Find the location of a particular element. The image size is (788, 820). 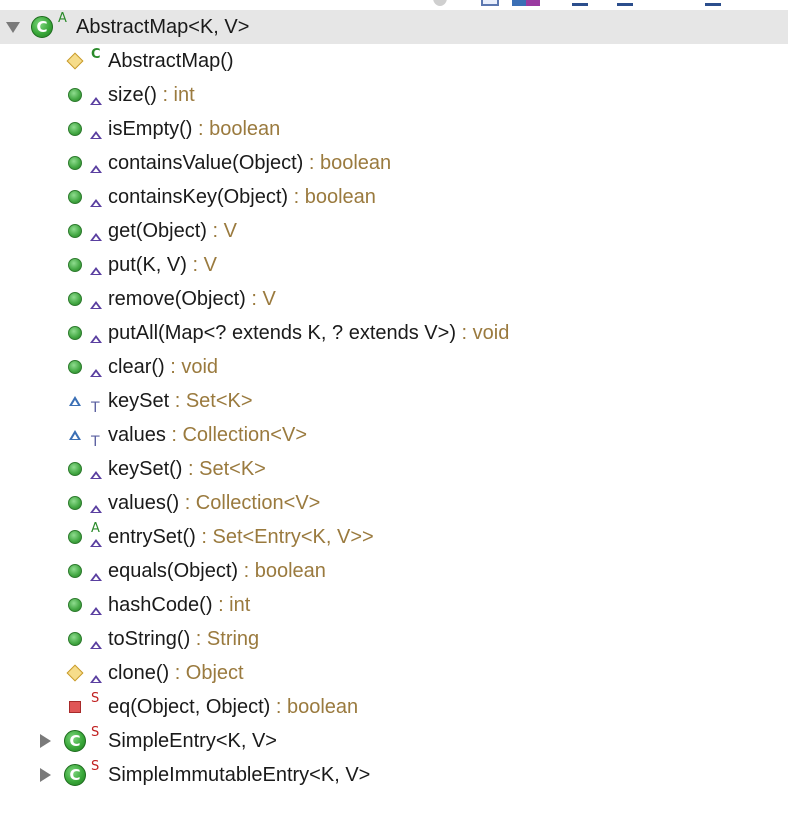

method-item: clone() : Object is located at coordinates (394, 673).